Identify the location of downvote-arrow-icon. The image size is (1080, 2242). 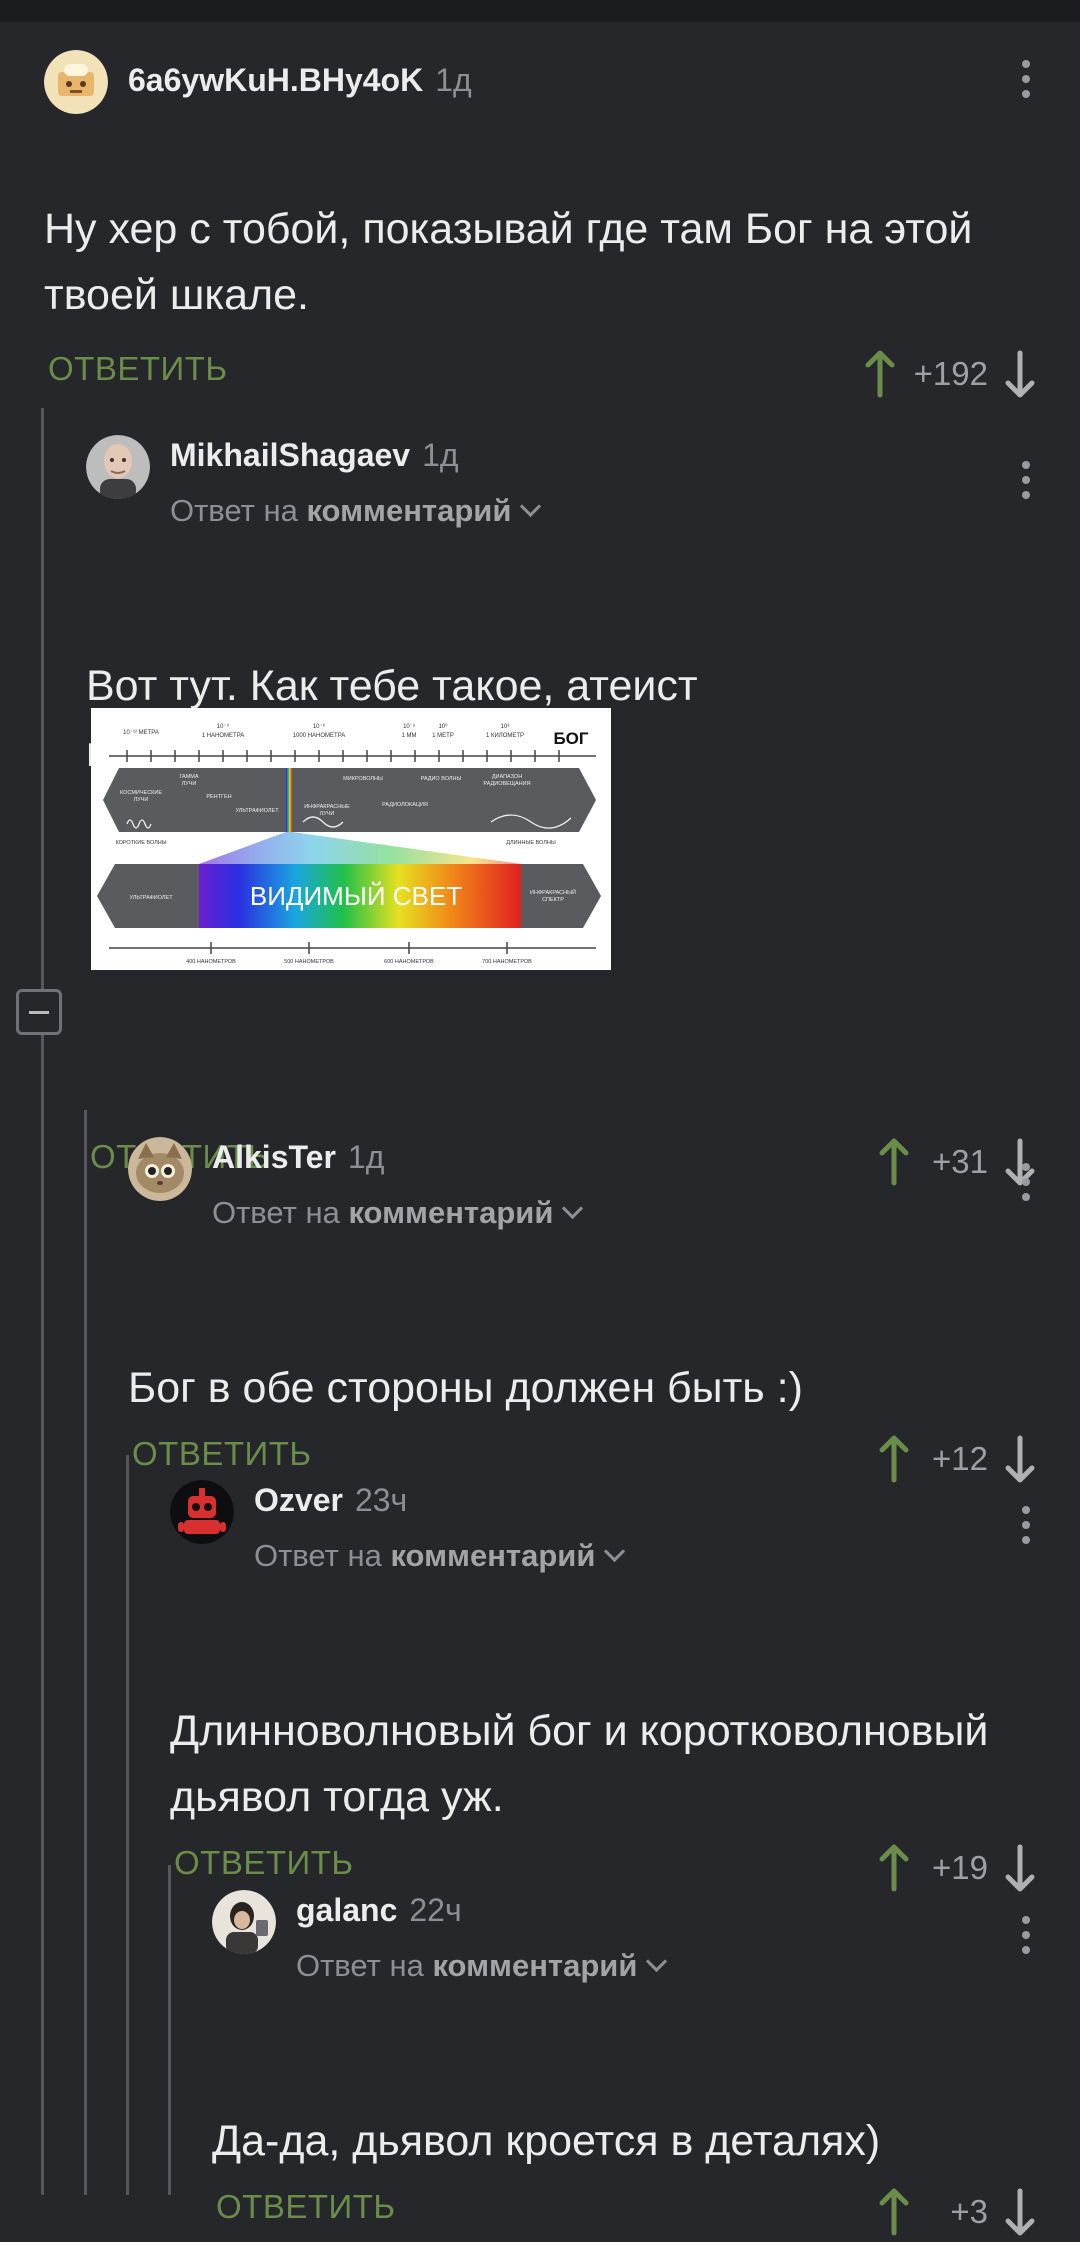
(1020, 374).